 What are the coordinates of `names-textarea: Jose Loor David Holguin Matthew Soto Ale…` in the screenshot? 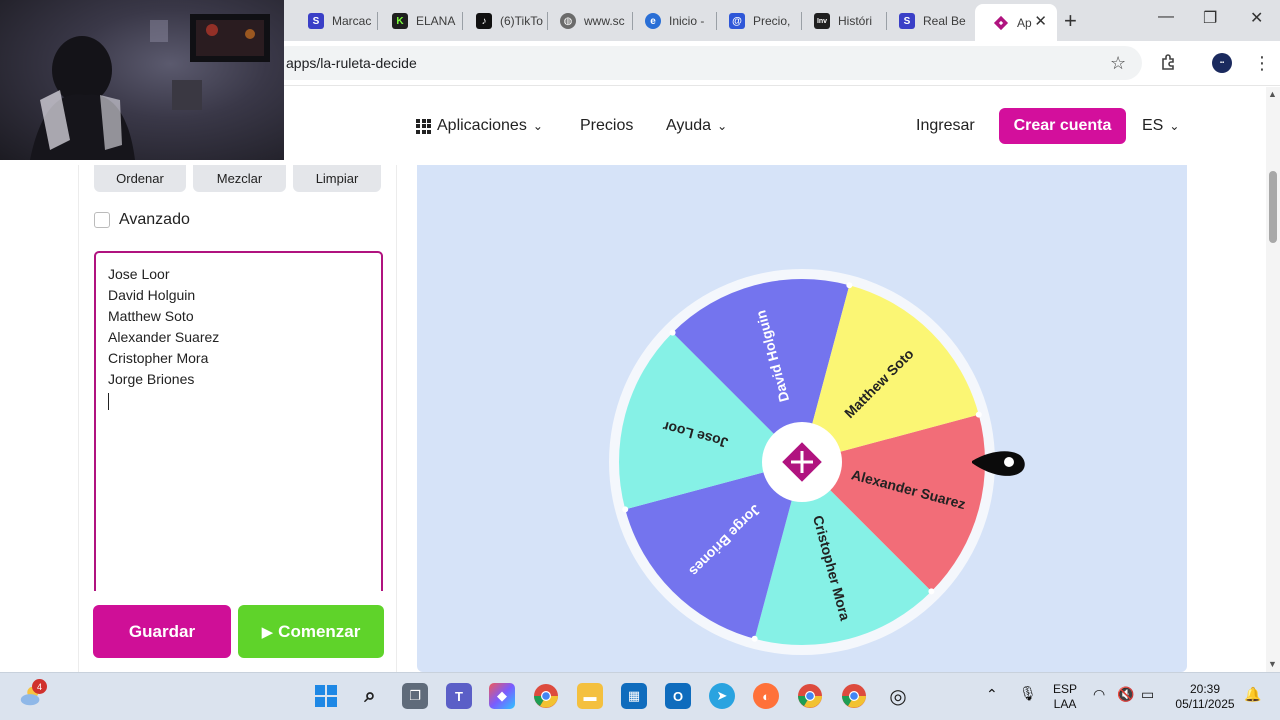 It's located at (238, 421).